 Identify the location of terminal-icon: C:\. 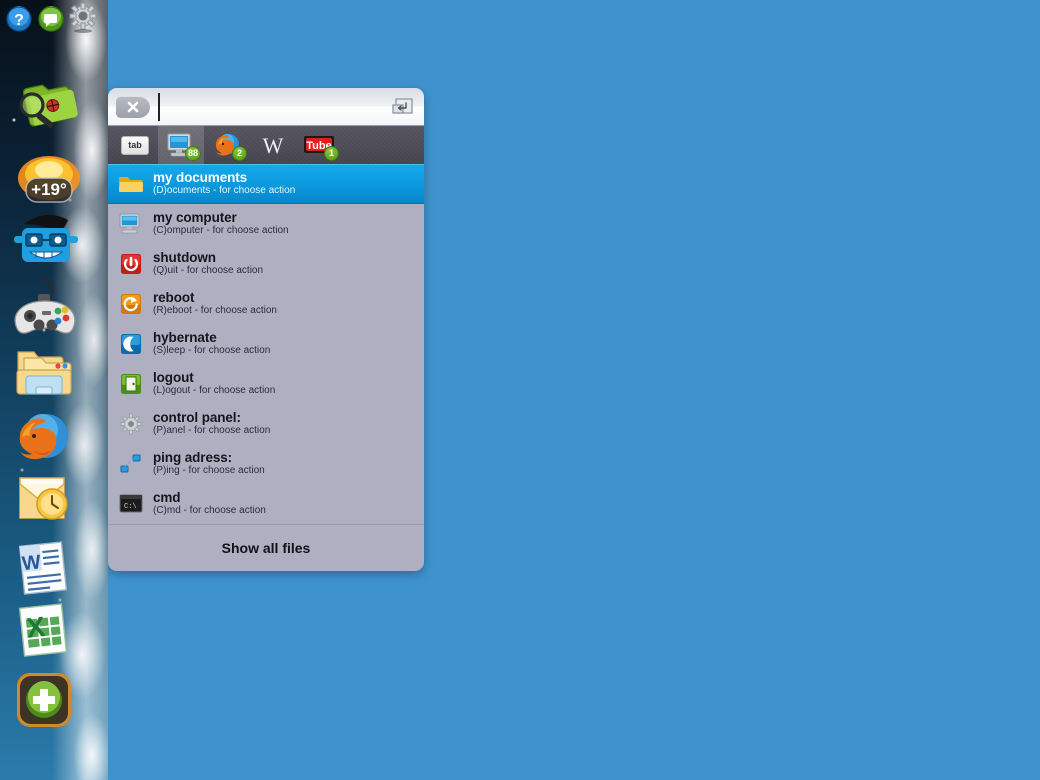
(131, 504).